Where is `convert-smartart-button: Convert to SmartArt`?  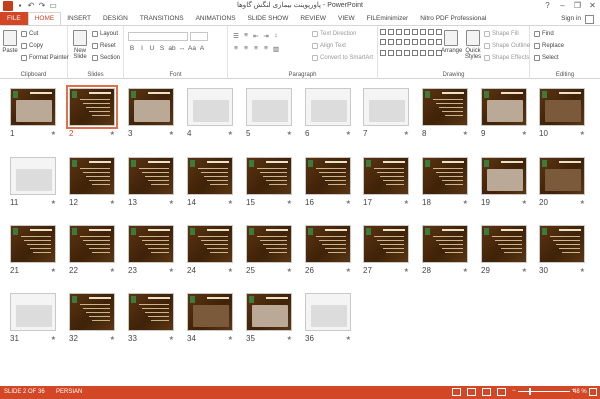
convert-smartart-button: Convert to SmartArt is located at coordinates (342, 58).